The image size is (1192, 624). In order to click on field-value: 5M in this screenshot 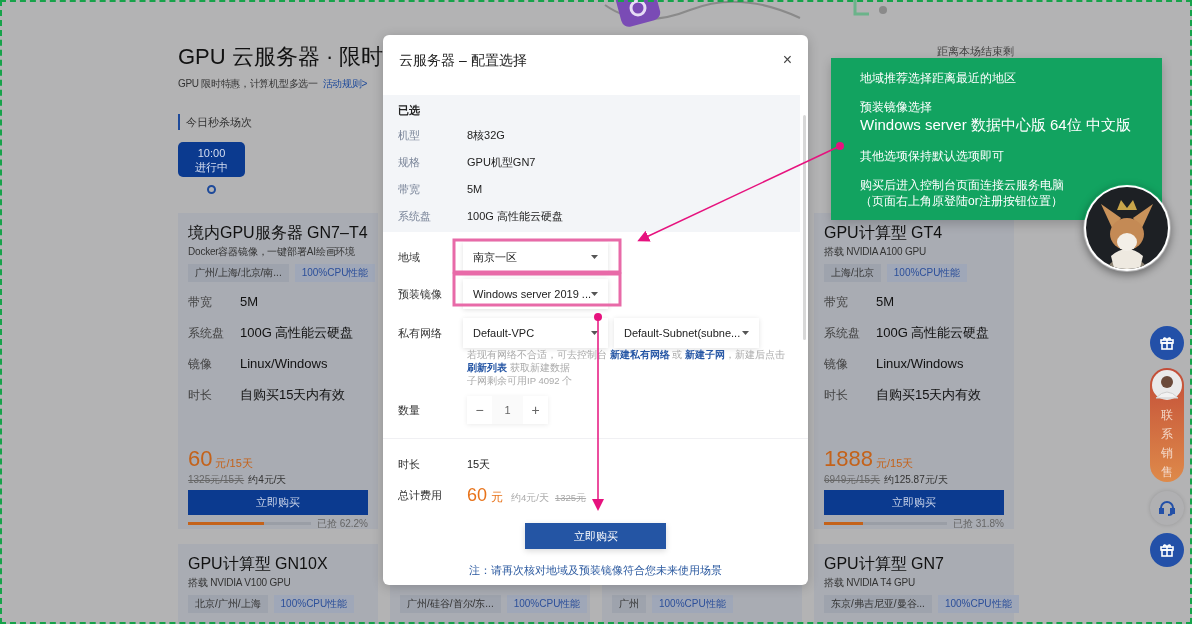, I will do `click(475, 190)`.